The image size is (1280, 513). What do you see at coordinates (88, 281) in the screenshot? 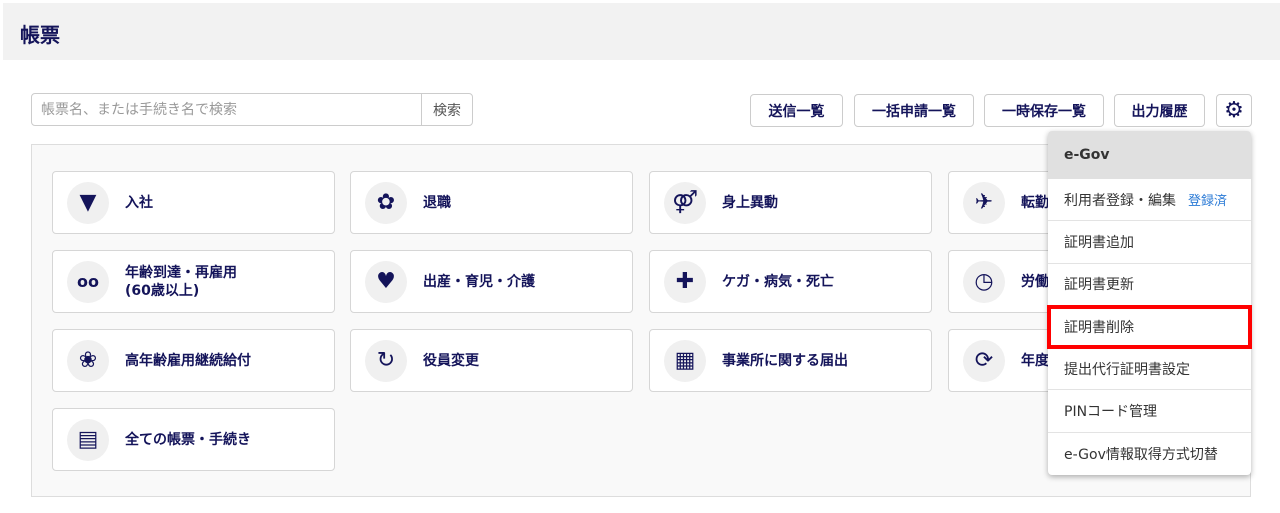
I see `glasses-icon: oo` at bounding box center [88, 281].